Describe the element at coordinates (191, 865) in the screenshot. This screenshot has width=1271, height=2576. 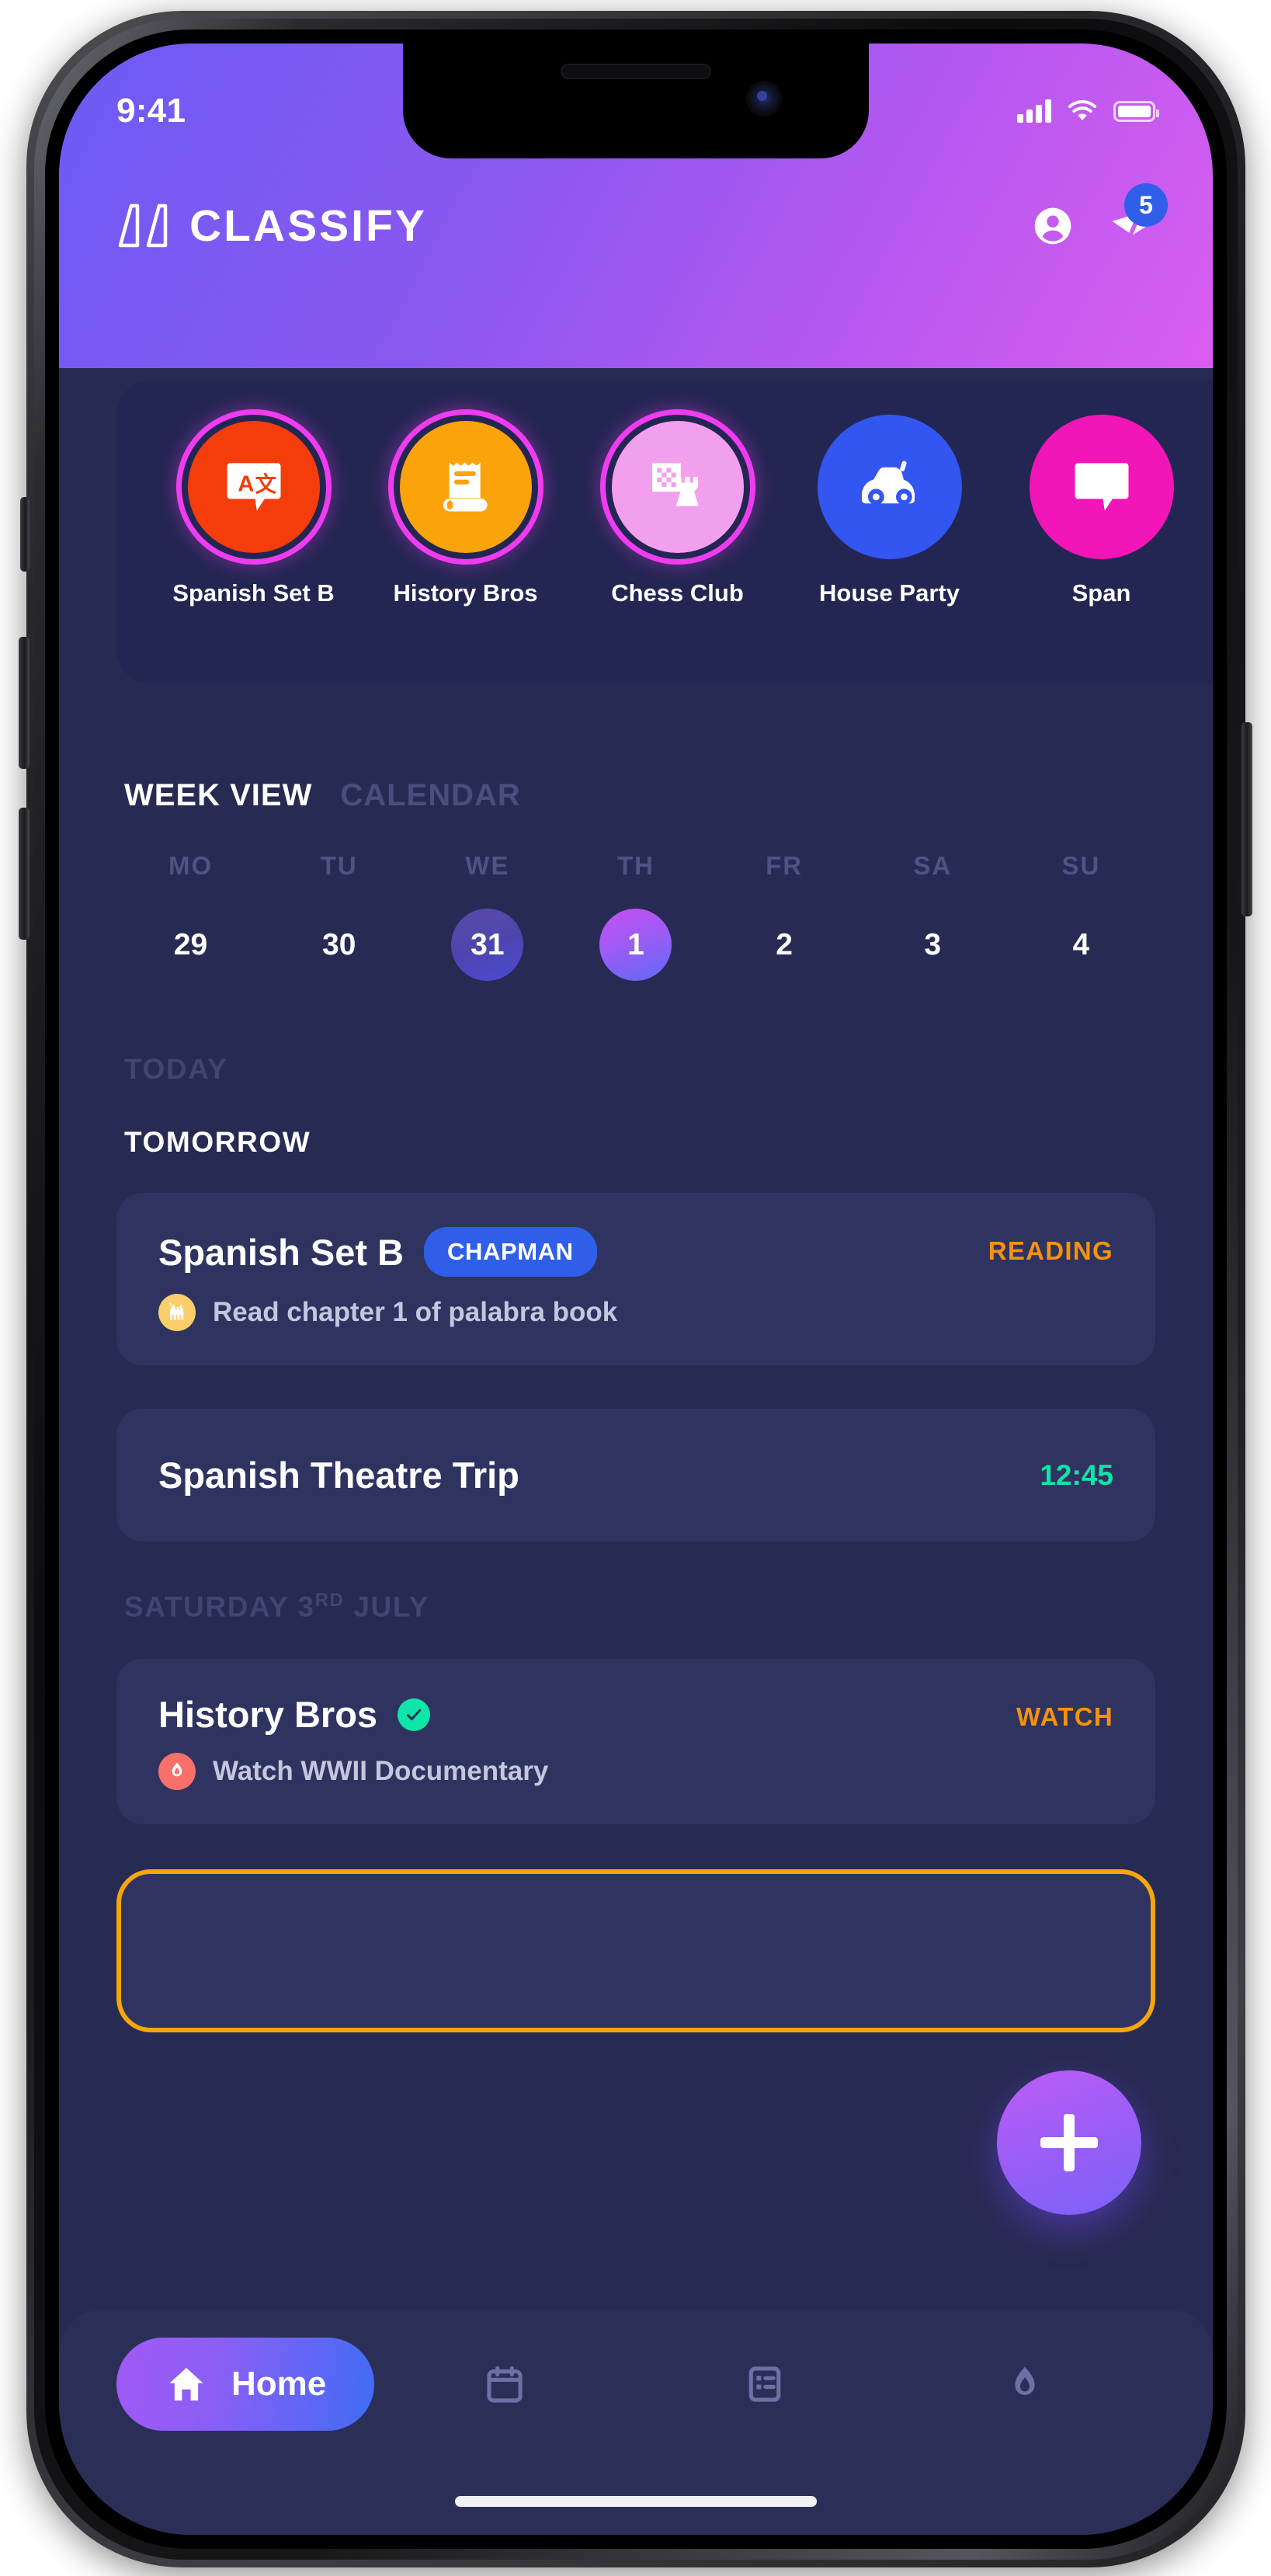
I see `day-of-week-label: MO` at that location.